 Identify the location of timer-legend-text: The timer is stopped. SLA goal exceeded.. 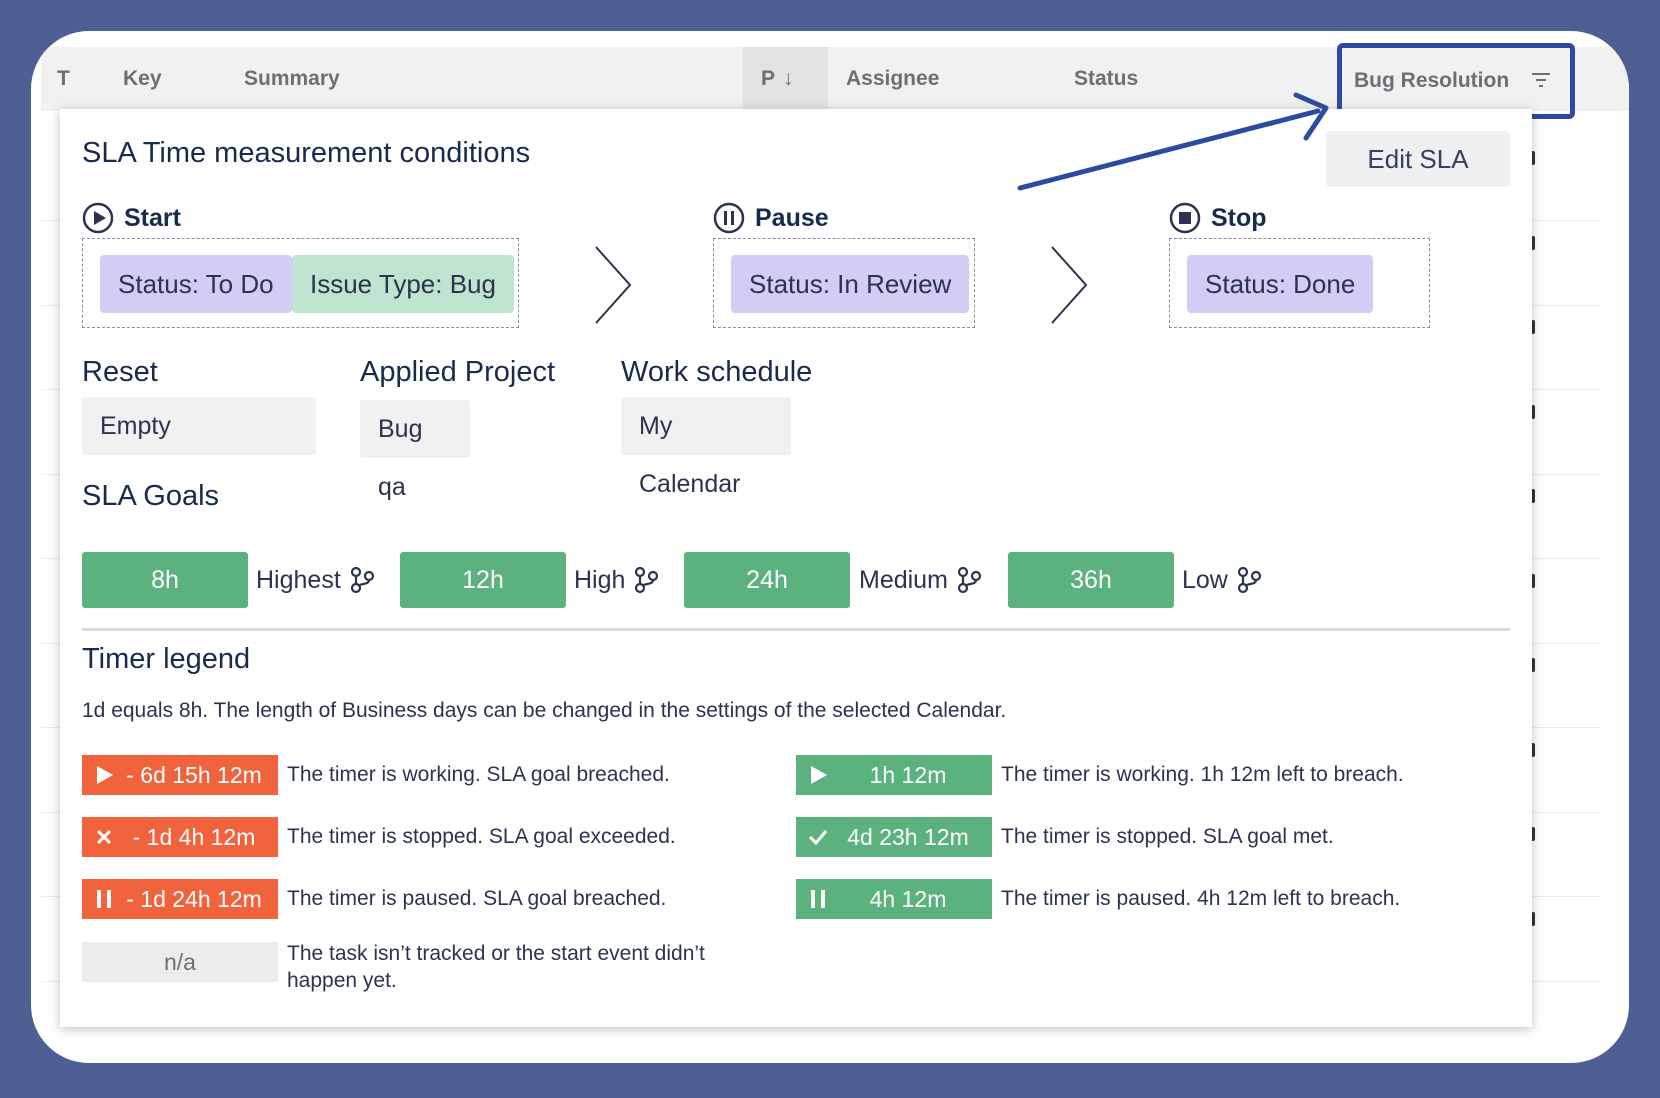
(481, 836).